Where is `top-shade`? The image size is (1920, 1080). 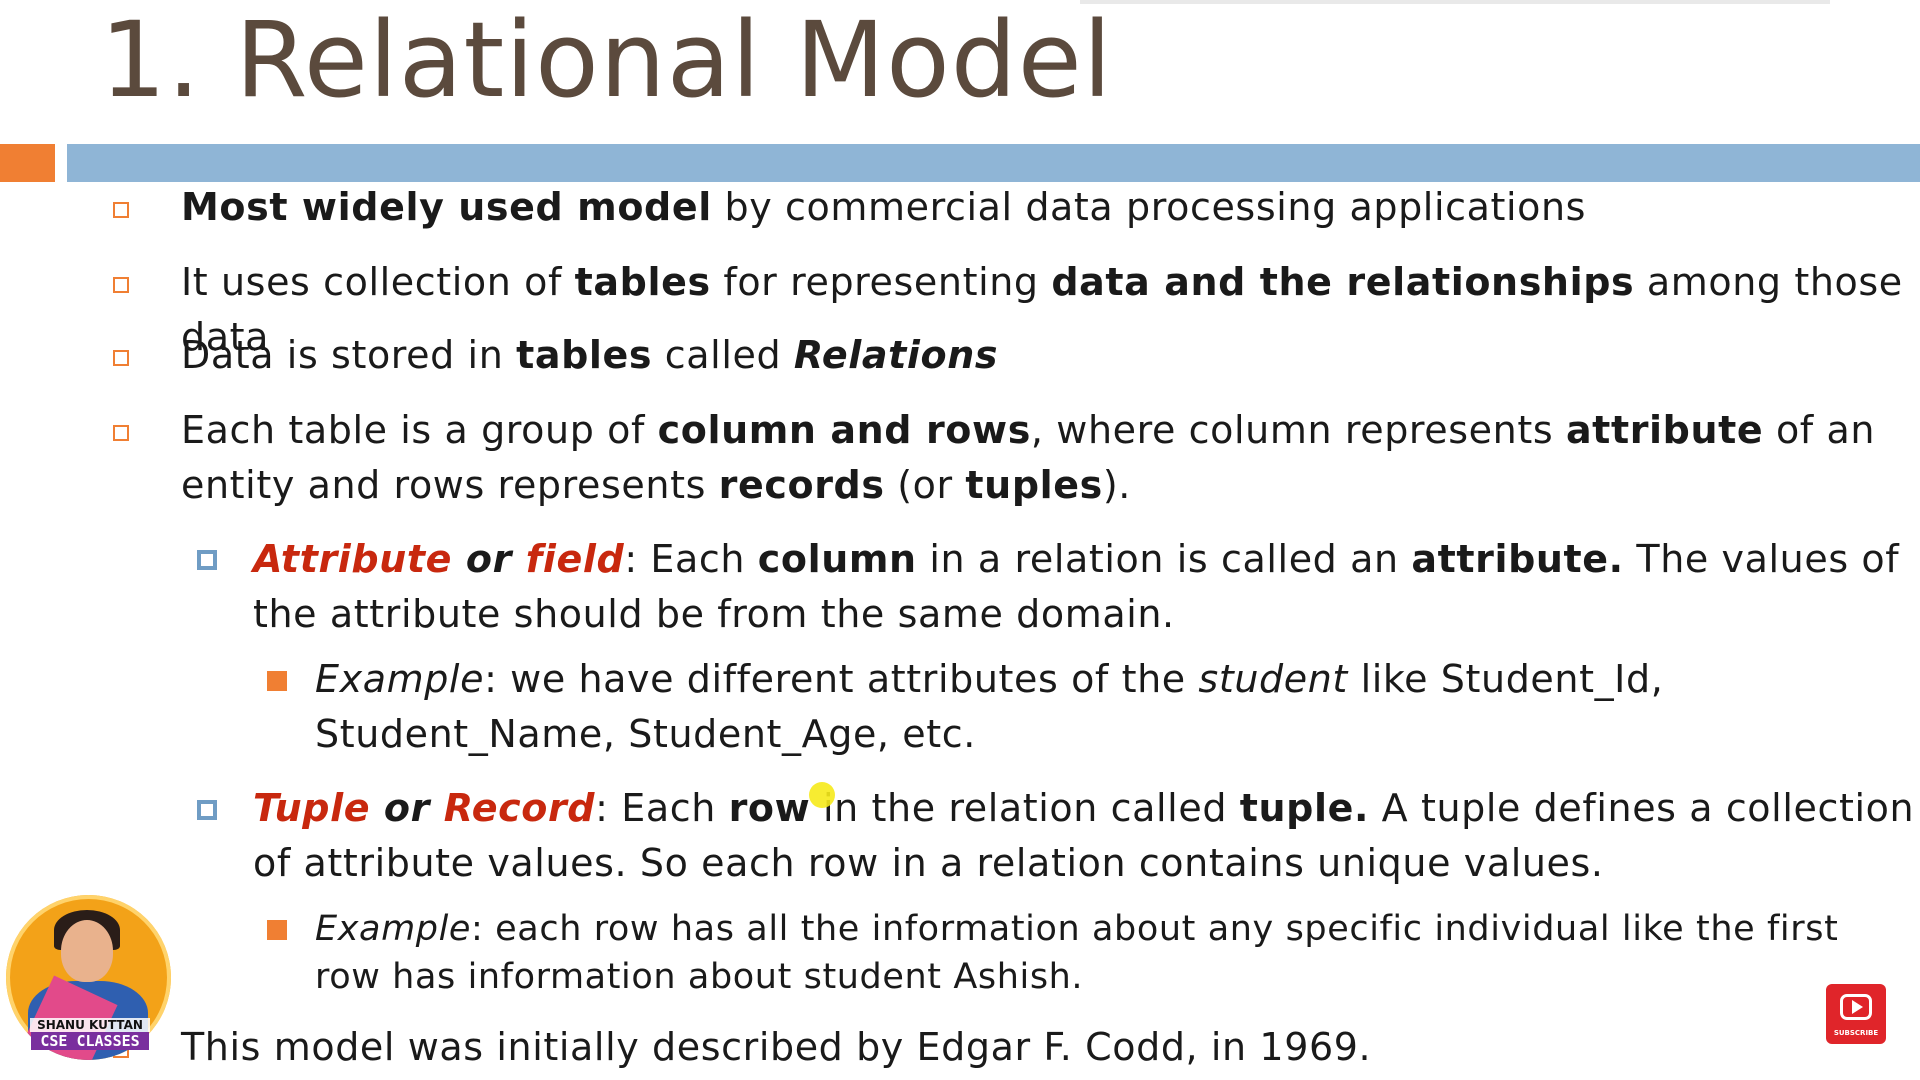
top-shade is located at coordinates (1455, 2).